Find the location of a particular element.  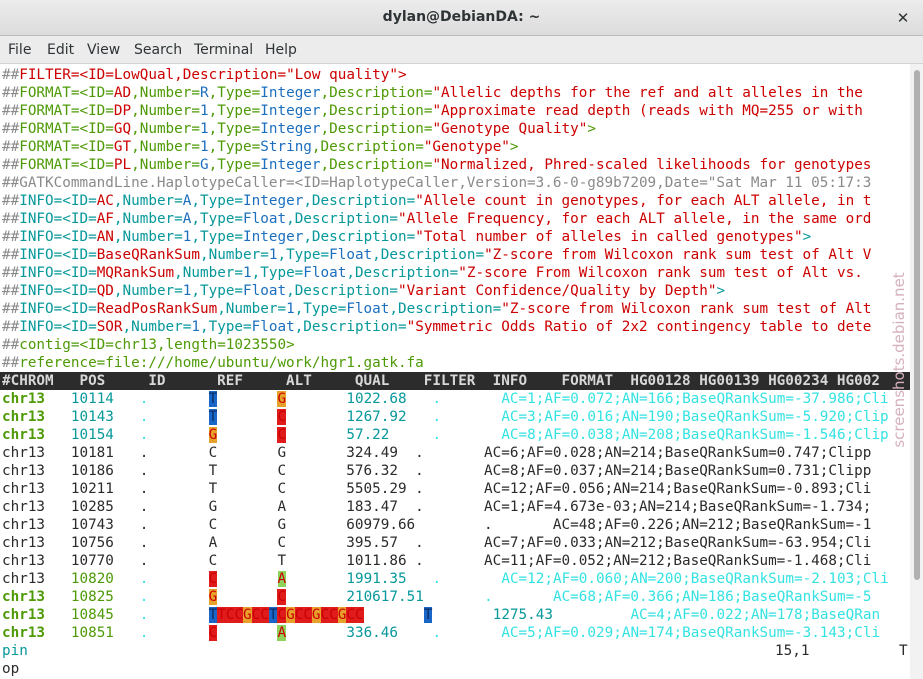

menu-view: View is located at coordinates (103, 50).